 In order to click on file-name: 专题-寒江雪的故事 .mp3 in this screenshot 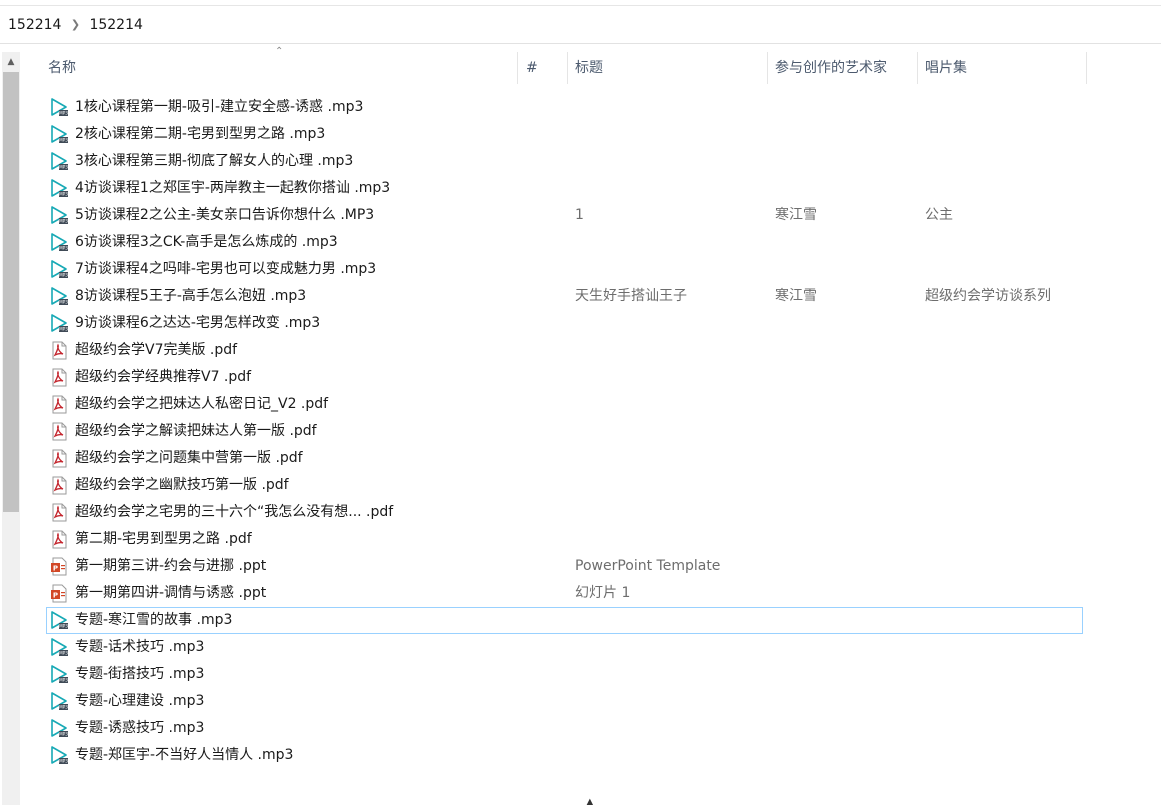, I will do `click(153, 620)`.